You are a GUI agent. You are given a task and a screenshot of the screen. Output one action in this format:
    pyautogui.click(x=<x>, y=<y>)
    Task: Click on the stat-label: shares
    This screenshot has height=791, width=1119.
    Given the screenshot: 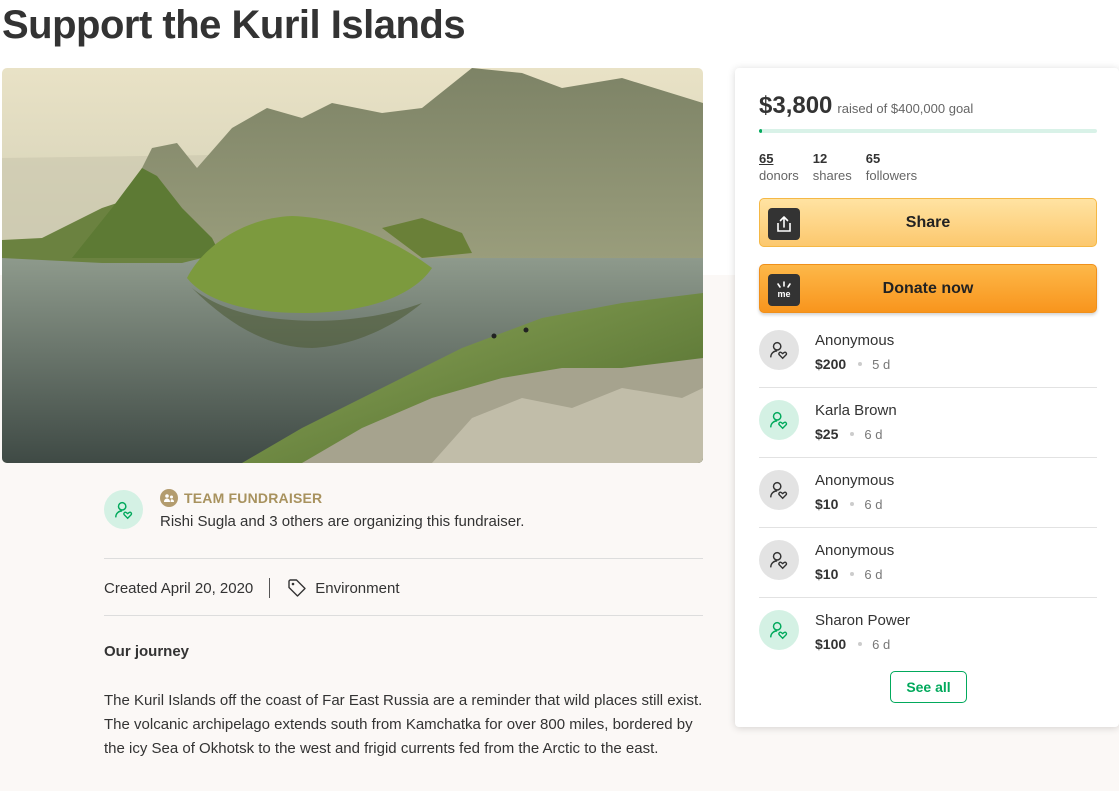 What is the action you would take?
    pyautogui.click(x=832, y=175)
    